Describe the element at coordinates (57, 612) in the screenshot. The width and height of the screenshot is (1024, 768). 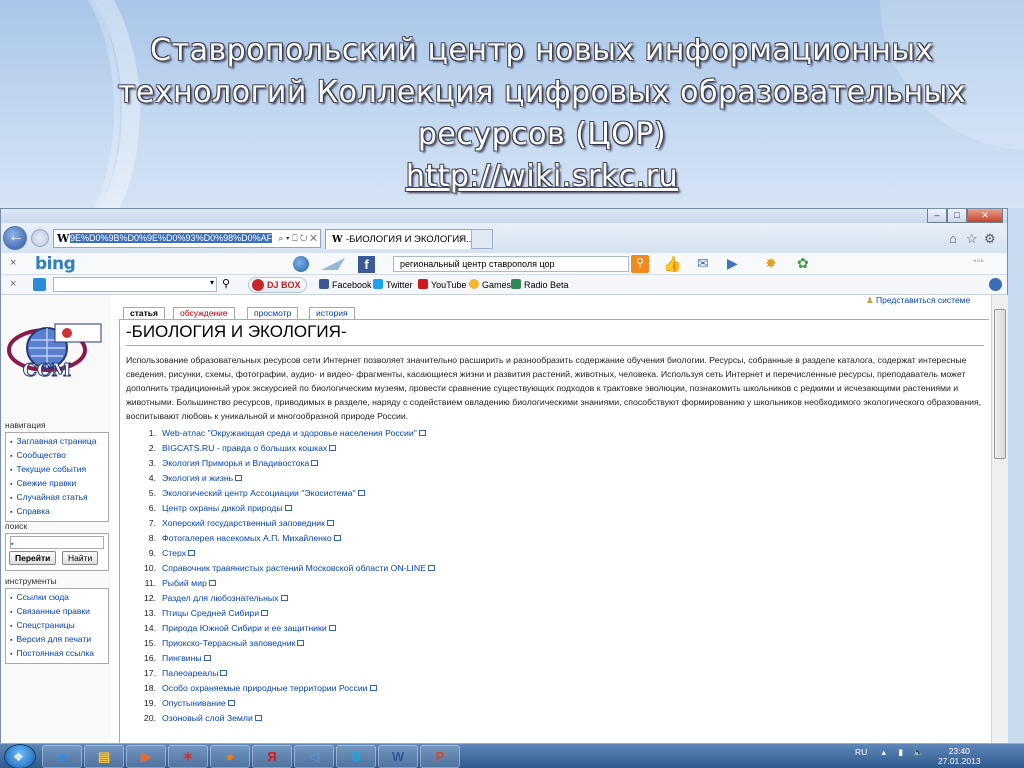
I see `tool-related-changes: Связанные правки` at that location.